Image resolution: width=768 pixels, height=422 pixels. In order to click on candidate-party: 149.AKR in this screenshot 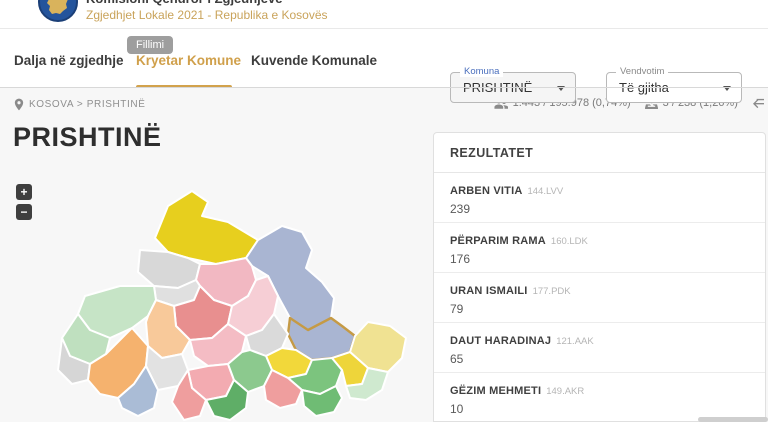, I will do `click(565, 391)`.